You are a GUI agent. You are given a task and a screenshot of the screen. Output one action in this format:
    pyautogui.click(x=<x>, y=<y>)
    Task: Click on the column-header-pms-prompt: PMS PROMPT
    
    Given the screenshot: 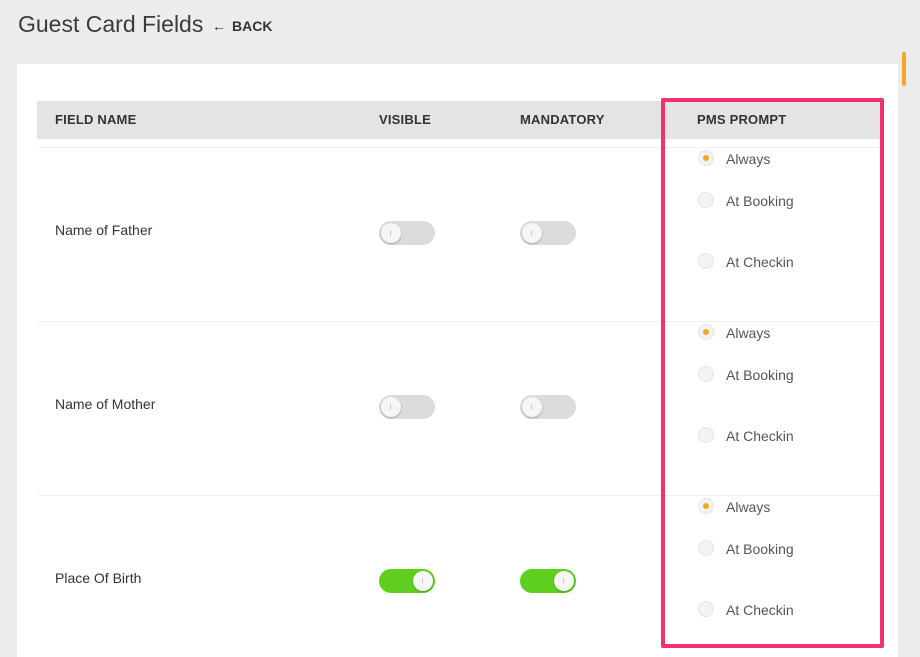 What is the action you would take?
    pyautogui.click(x=742, y=119)
    